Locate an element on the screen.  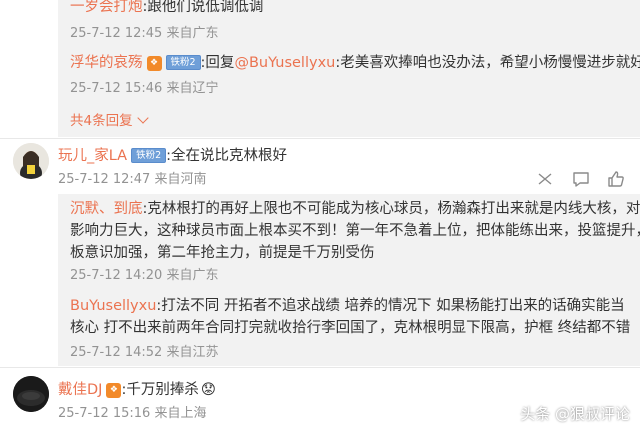
reply-text: 板意识加强，第二年抢主力，前提是千万别受伤 is located at coordinates (222, 253).